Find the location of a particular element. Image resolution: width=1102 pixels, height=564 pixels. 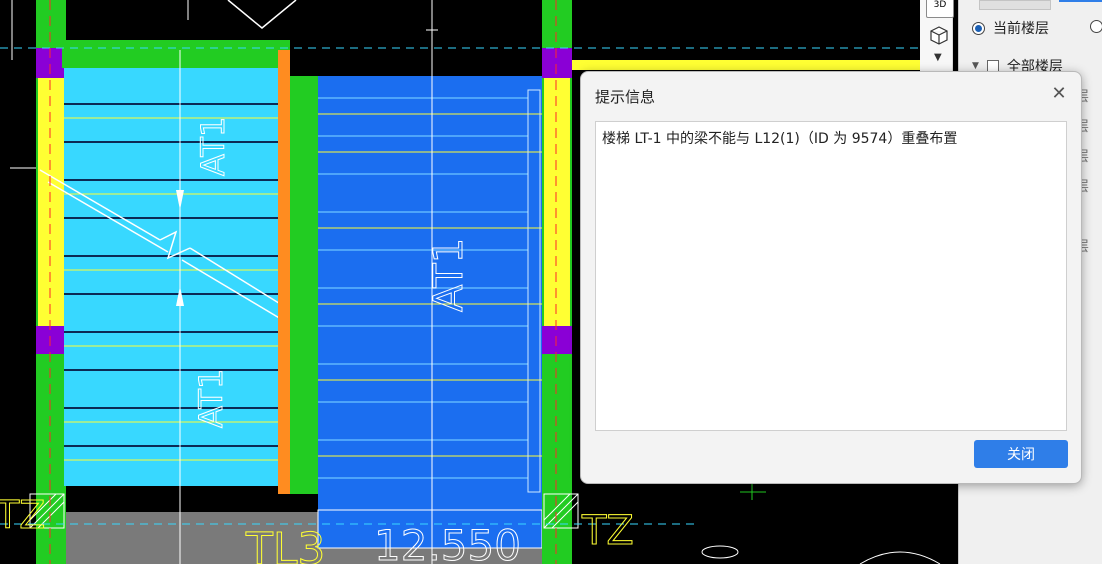

middle-green-beam is located at coordinates (304, 285).